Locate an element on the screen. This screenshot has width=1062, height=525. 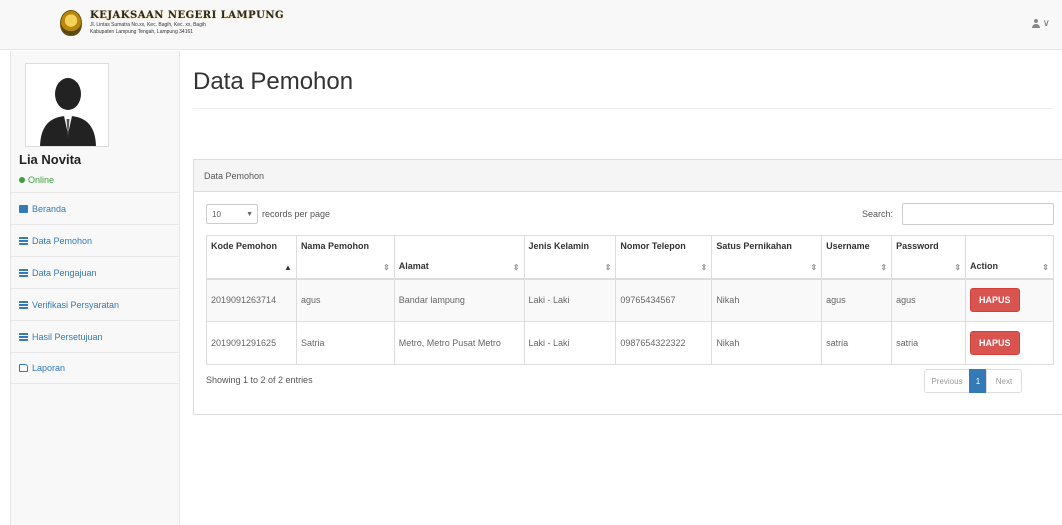
column-header-nama: Nama Pemohon ⇕ is located at coordinates (345, 257).